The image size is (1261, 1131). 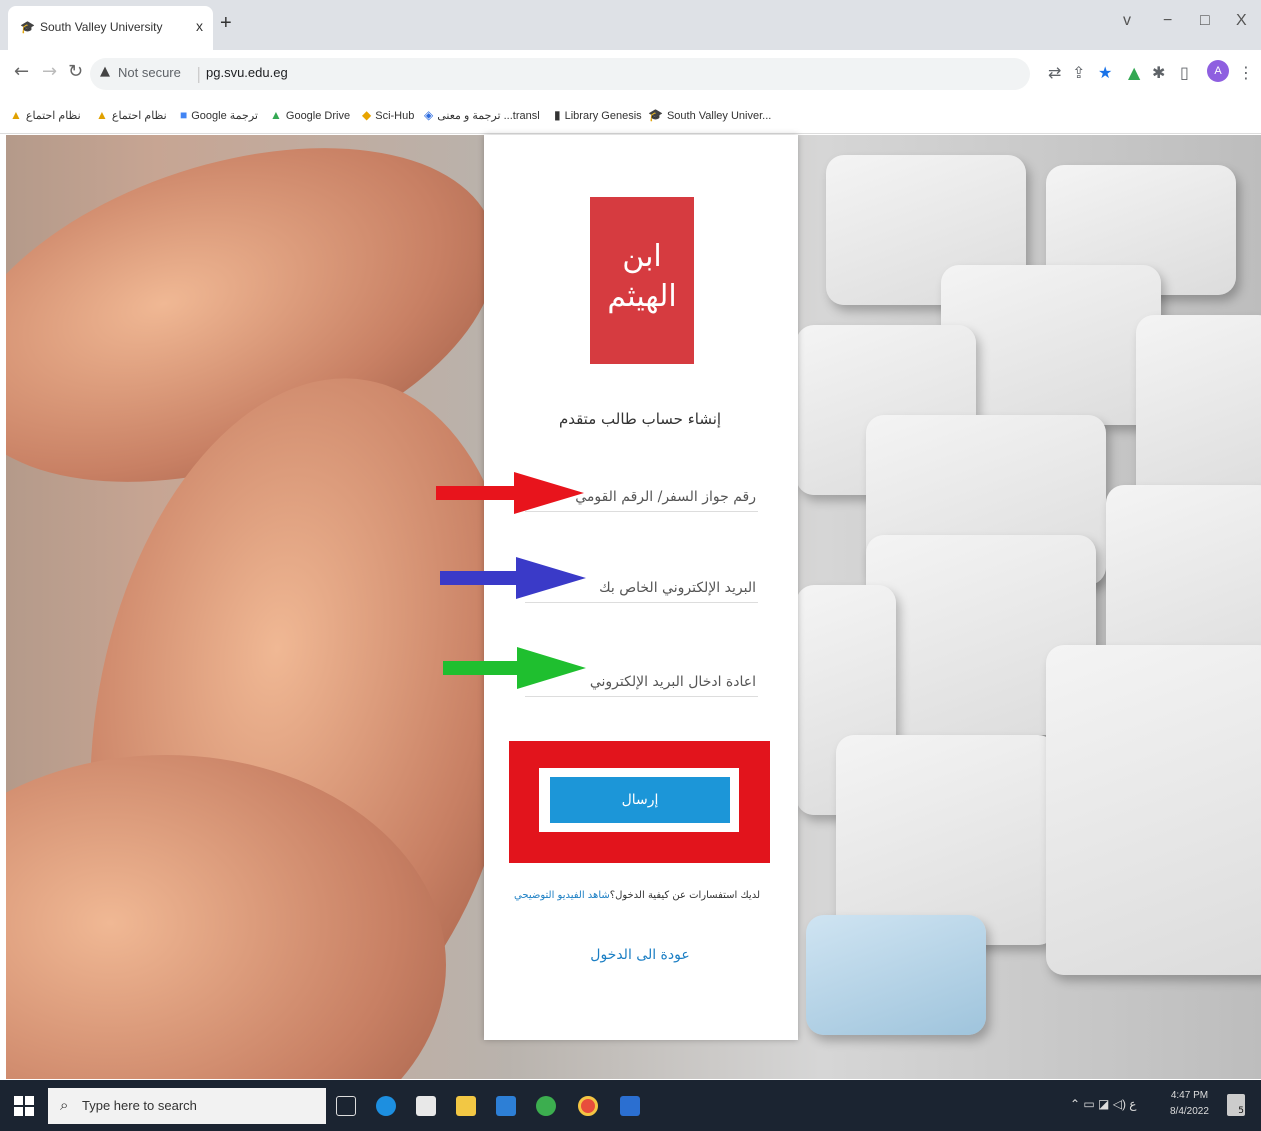 What do you see at coordinates (1184, 72) in the screenshot?
I see `side-panel-icon: ▯` at bounding box center [1184, 72].